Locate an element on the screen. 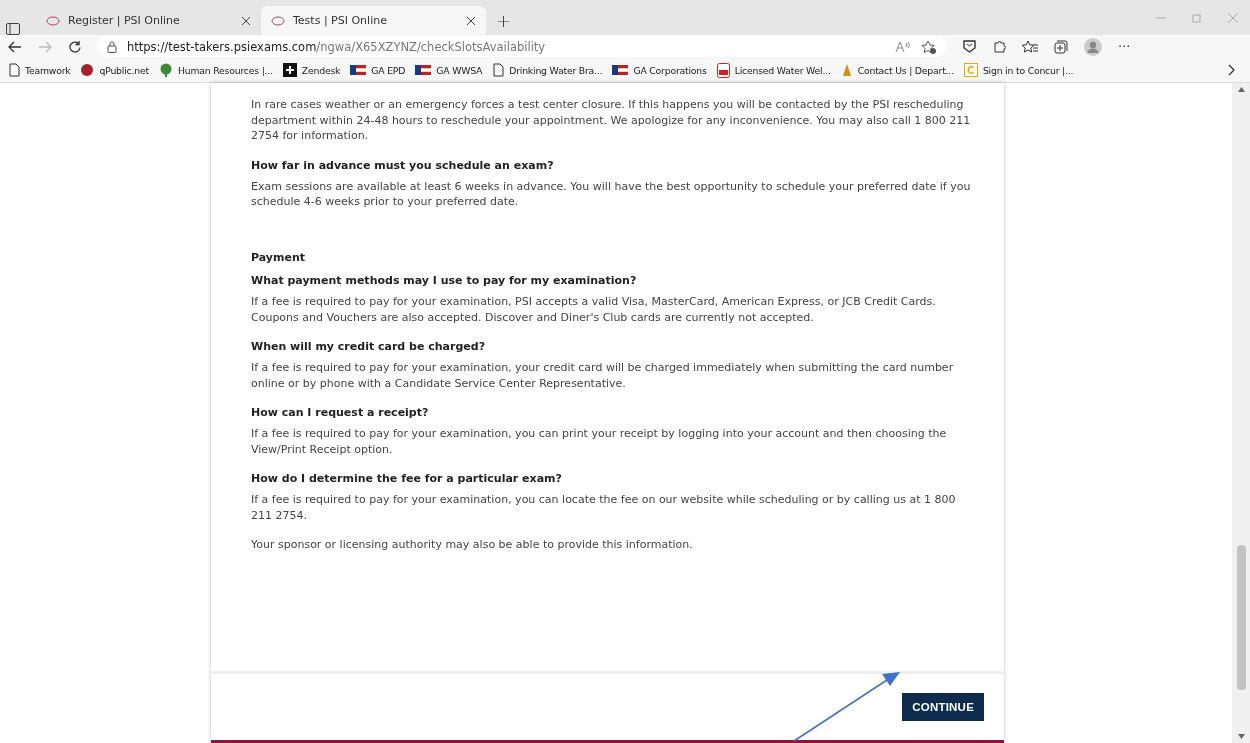 This screenshot has width=1250, height=743. browser-tab: Tests | PSI Online is located at coordinates (373, 20).